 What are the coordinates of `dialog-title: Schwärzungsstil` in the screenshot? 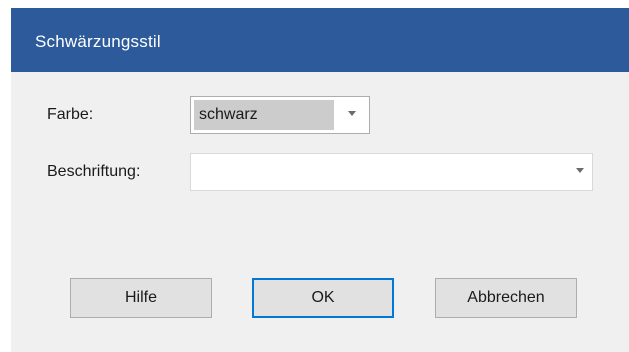 It's located at (98, 41).